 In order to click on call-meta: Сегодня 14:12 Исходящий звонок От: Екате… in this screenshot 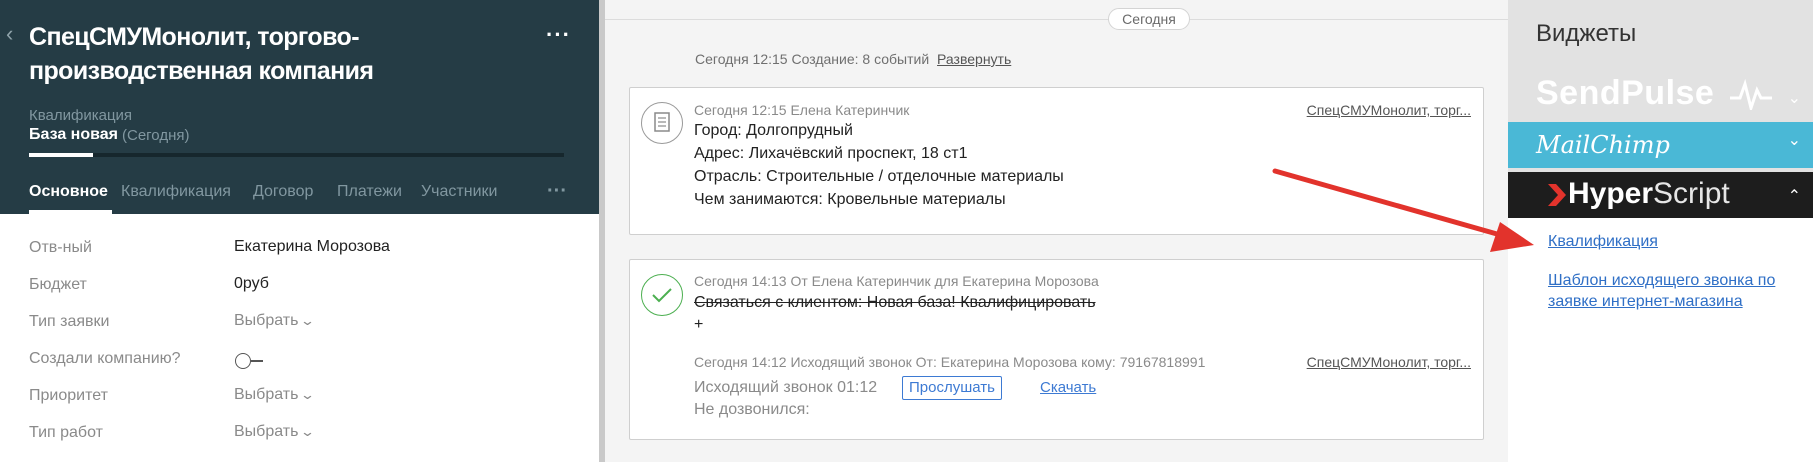, I will do `click(950, 362)`.